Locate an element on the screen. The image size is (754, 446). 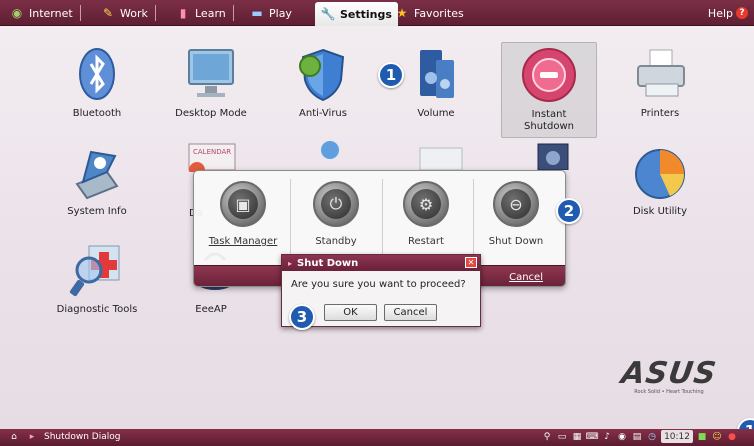
standby-button: ⏻ Standby is located at coordinates (336, 214).